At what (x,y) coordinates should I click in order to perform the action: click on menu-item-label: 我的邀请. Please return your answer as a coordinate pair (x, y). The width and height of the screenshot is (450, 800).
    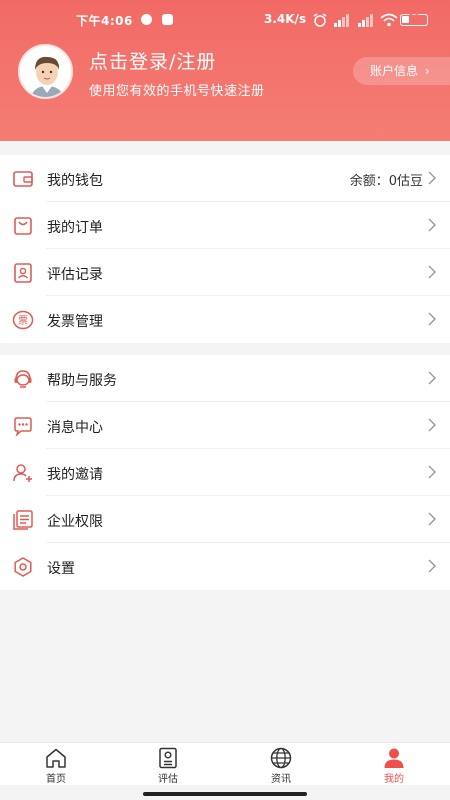
    Looking at the image, I should click on (75, 475).